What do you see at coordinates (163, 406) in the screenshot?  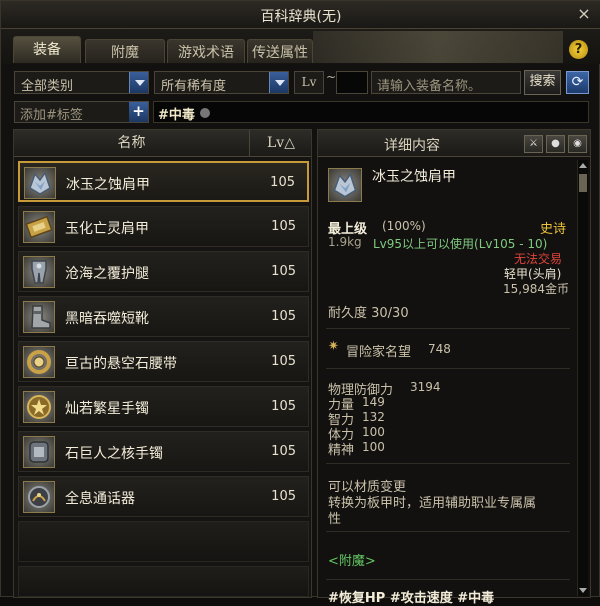 I see `list-item: 灿若繁星手镯 105` at bounding box center [163, 406].